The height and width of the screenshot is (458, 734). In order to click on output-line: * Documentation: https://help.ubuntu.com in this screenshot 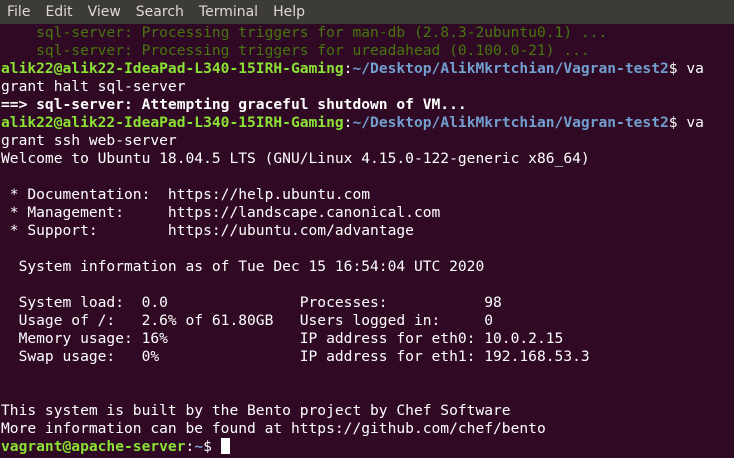, I will do `click(367, 195)`.